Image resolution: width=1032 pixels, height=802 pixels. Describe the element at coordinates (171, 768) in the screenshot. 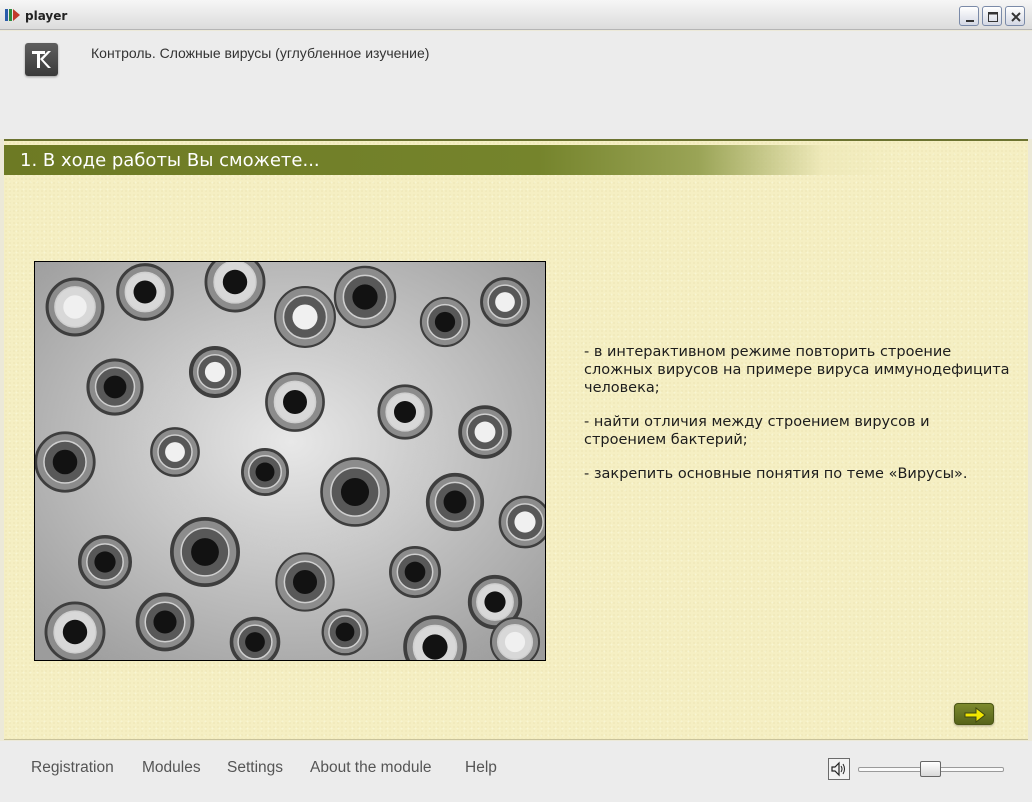

I see `menu-modules: Modules` at that location.